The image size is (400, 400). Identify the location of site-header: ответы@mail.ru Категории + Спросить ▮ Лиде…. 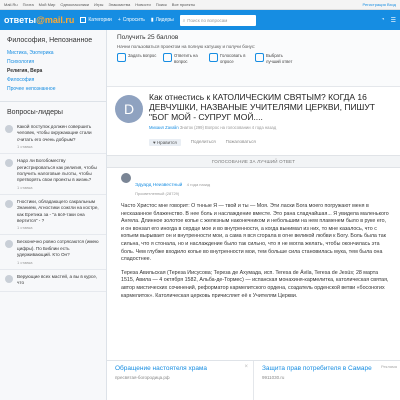
(200, 20).